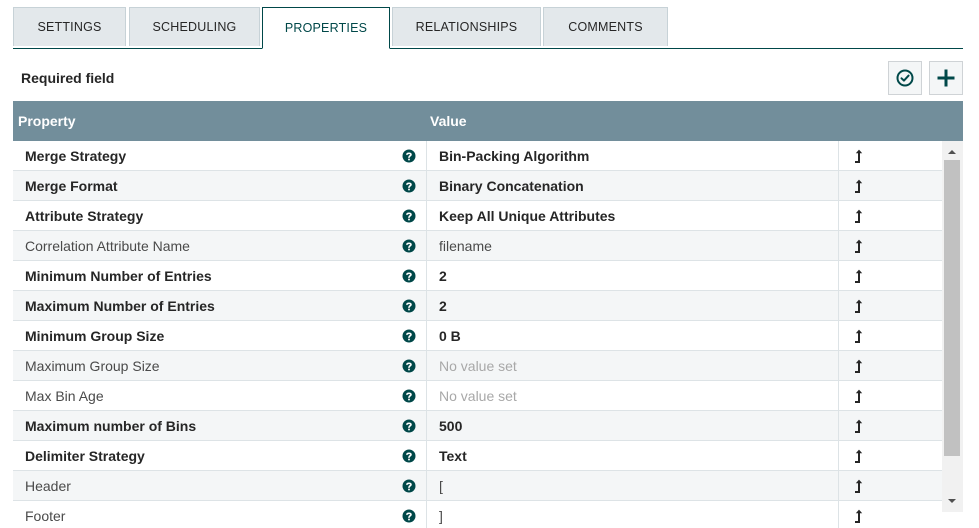 This screenshot has width=979, height=528. What do you see at coordinates (477, 514) in the screenshot?
I see `table-row: Footer ]` at bounding box center [477, 514].